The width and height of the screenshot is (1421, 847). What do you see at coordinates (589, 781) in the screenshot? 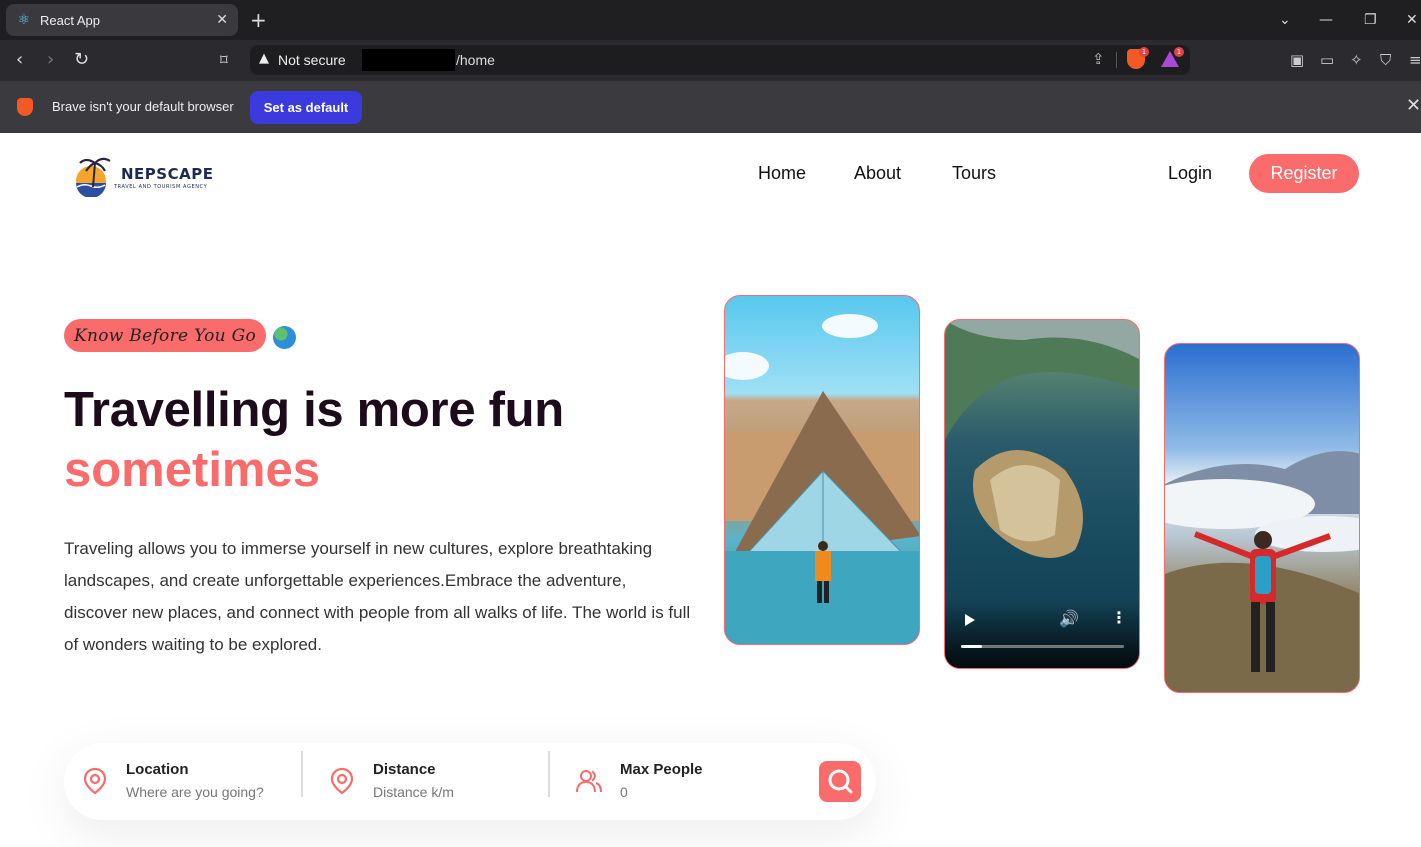
I see `group-icon` at bounding box center [589, 781].